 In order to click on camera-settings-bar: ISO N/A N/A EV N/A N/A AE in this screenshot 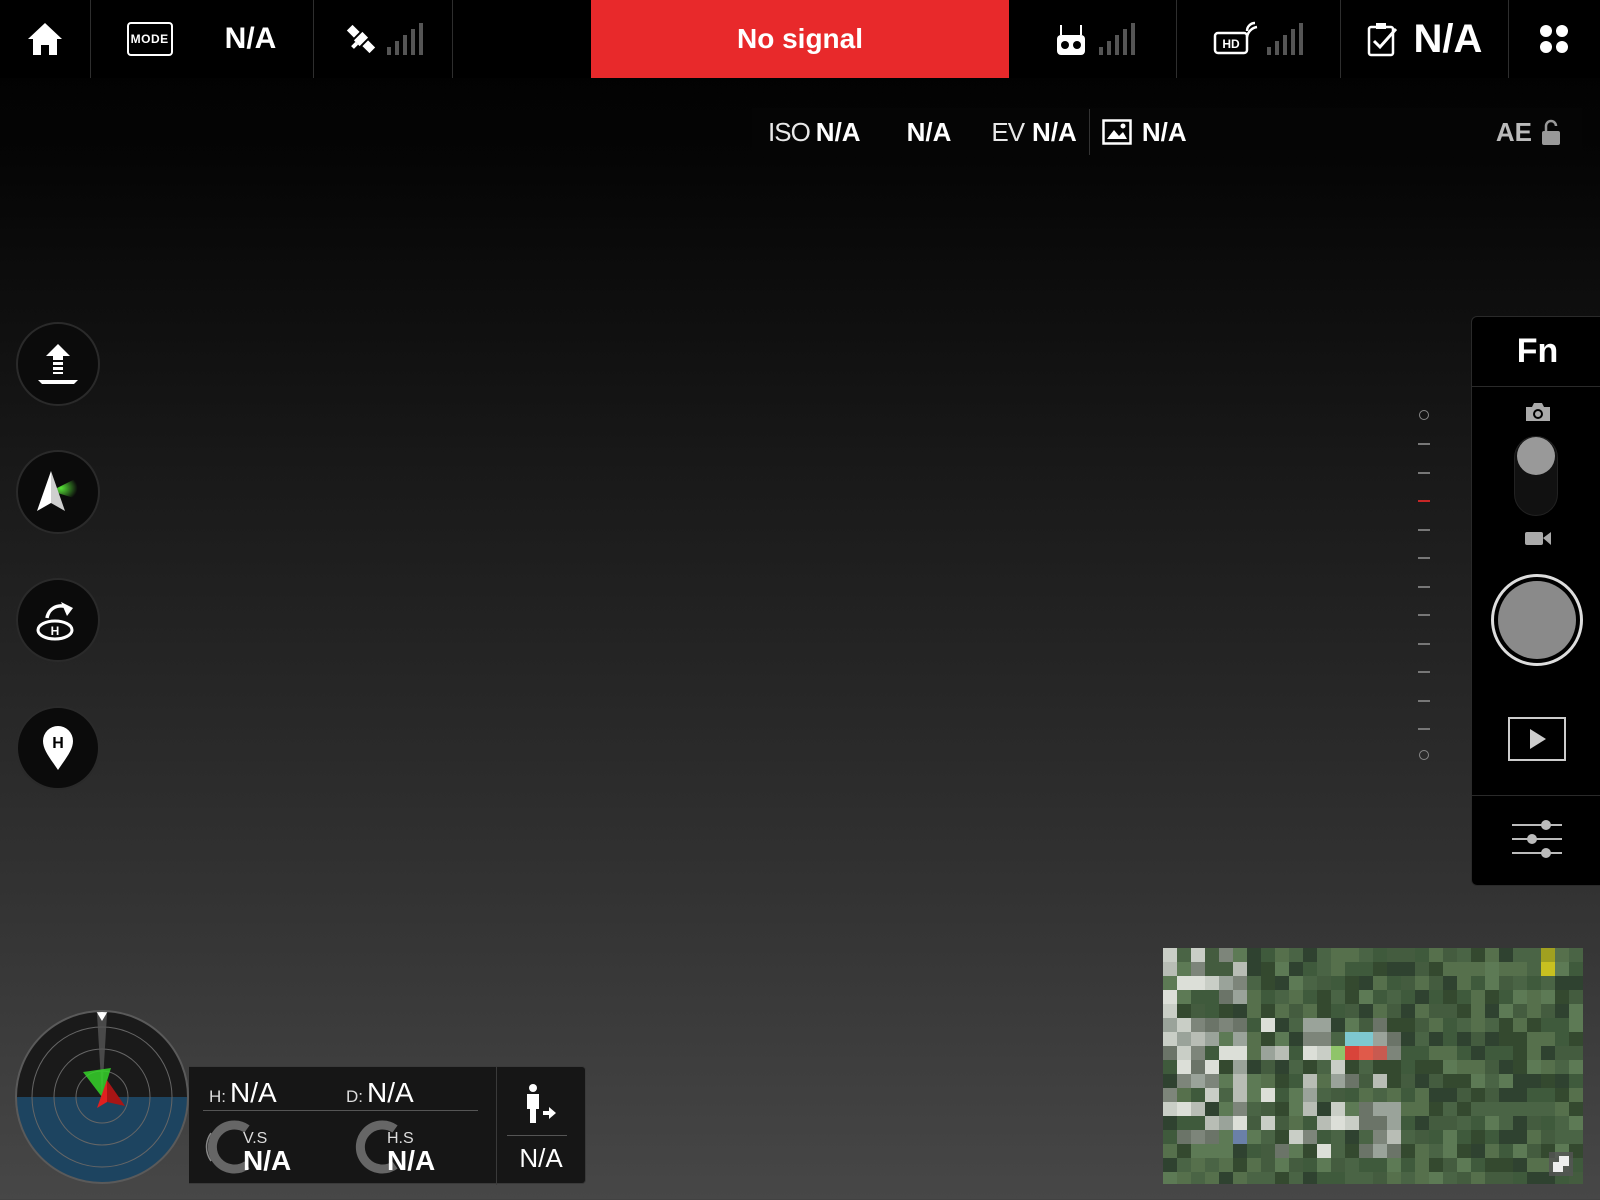, I will do `click(1167, 132)`.